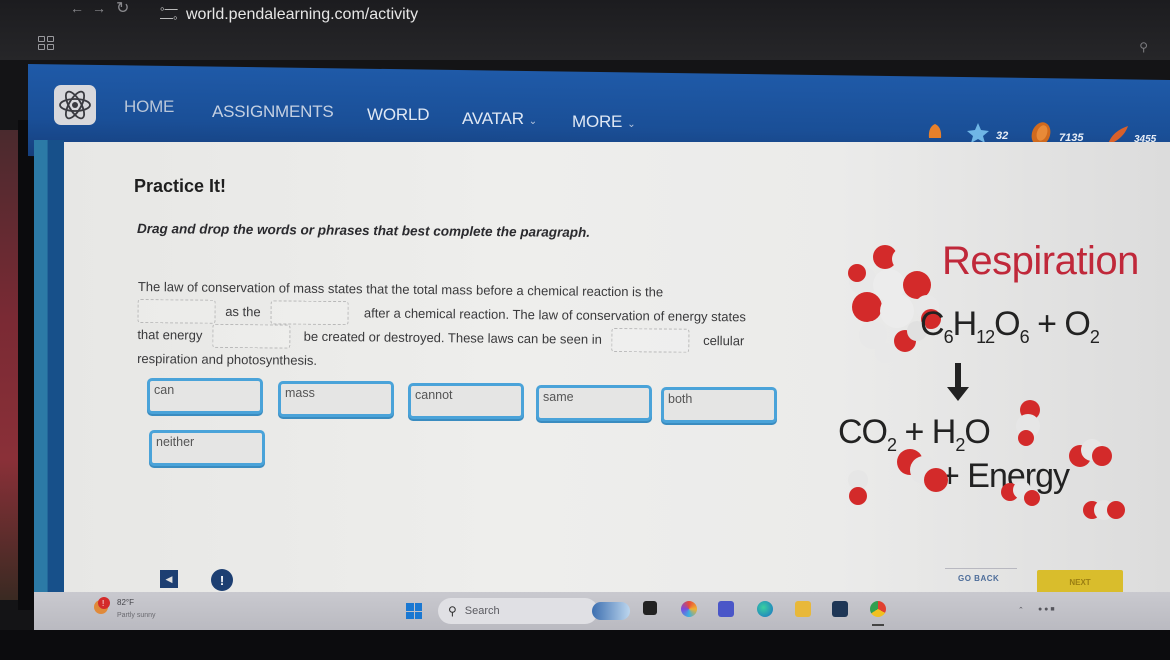  I want to click on weather-icon: !, so click(103, 606).